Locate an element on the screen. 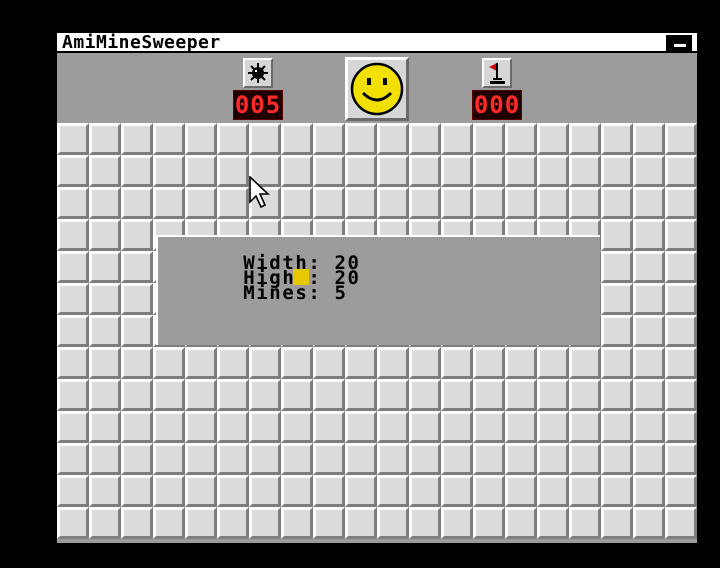  height-row: Hight: 20 is located at coordinates (263, 271).